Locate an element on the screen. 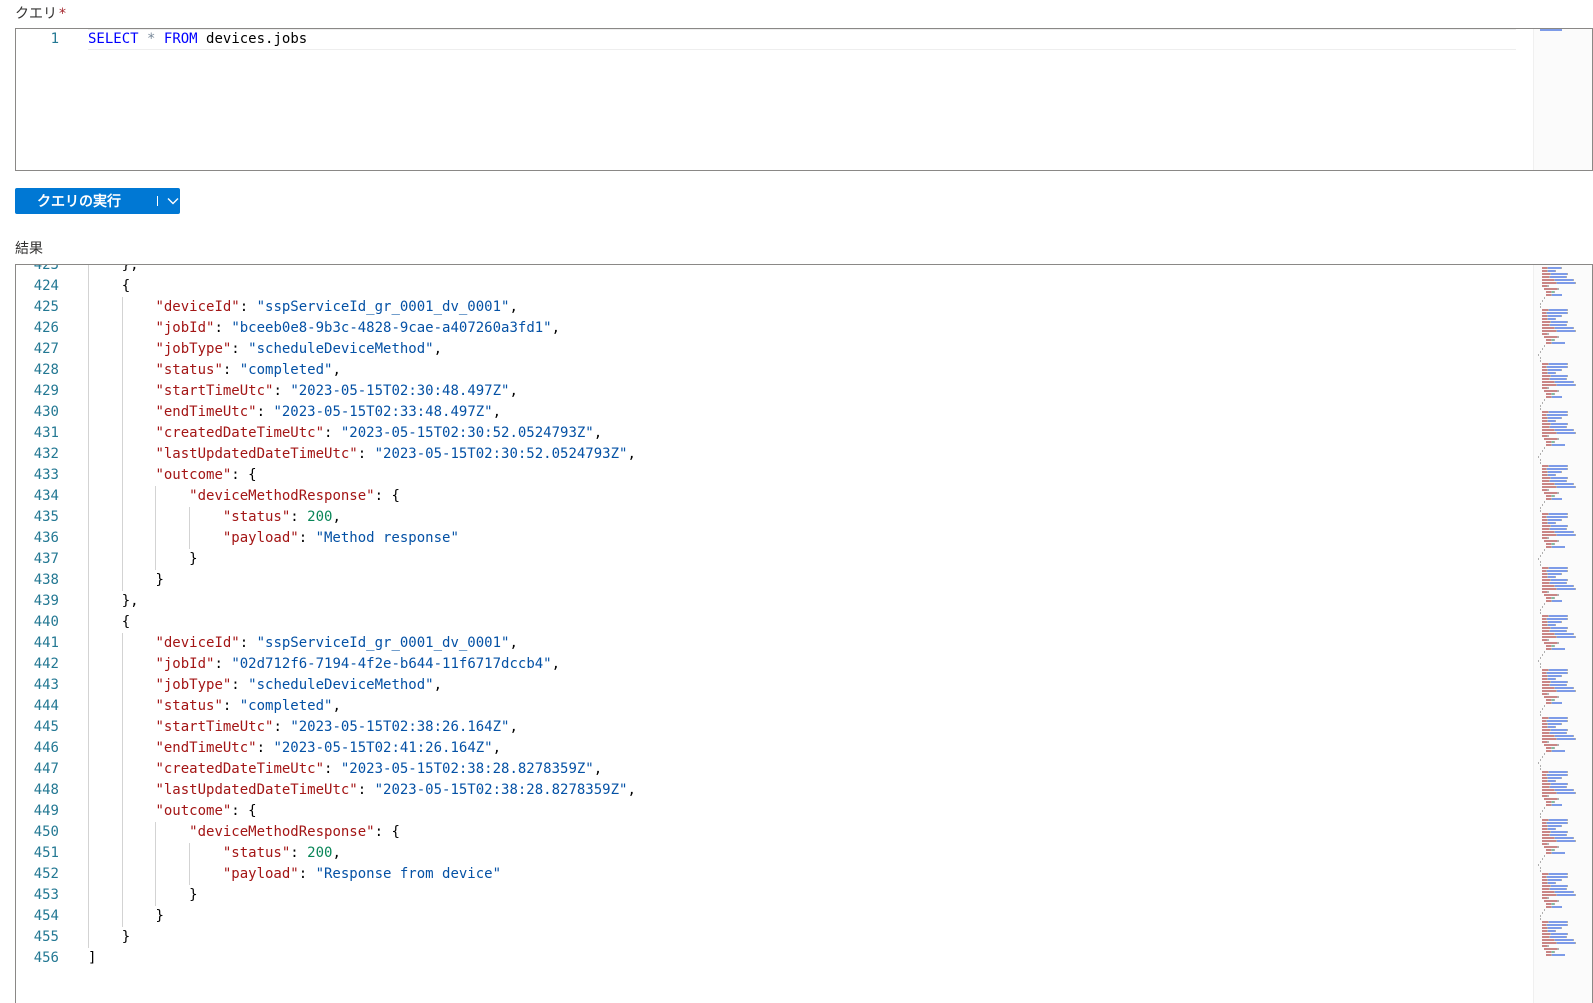  code-token: "lastUpdatedDateTimeUtc" is located at coordinates (256, 454).